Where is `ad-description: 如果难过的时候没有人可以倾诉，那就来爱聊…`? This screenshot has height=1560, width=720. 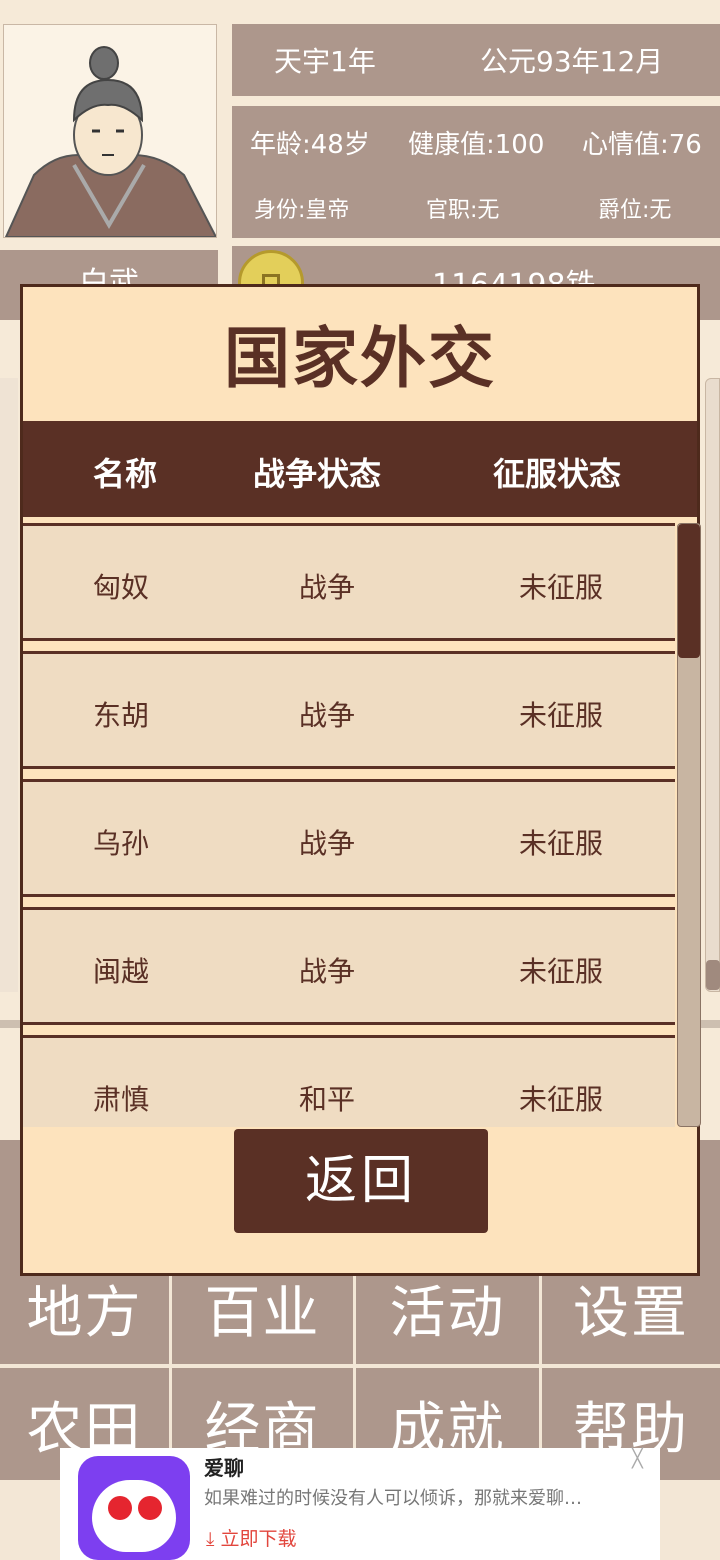 ad-description: 如果难过的时候没有人可以倾诉，那就来爱聊… is located at coordinates (393, 1498).